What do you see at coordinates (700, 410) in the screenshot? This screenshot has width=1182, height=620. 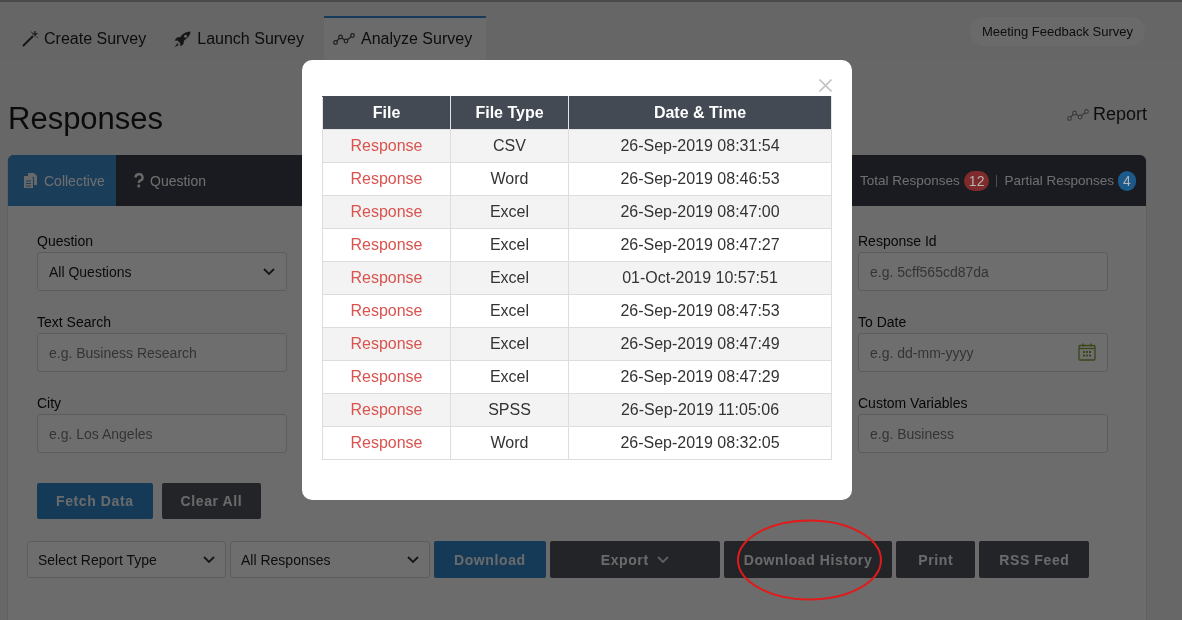 I see `table-cell: 26-Sep-2019 11:05:06` at bounding box center [700, 410].